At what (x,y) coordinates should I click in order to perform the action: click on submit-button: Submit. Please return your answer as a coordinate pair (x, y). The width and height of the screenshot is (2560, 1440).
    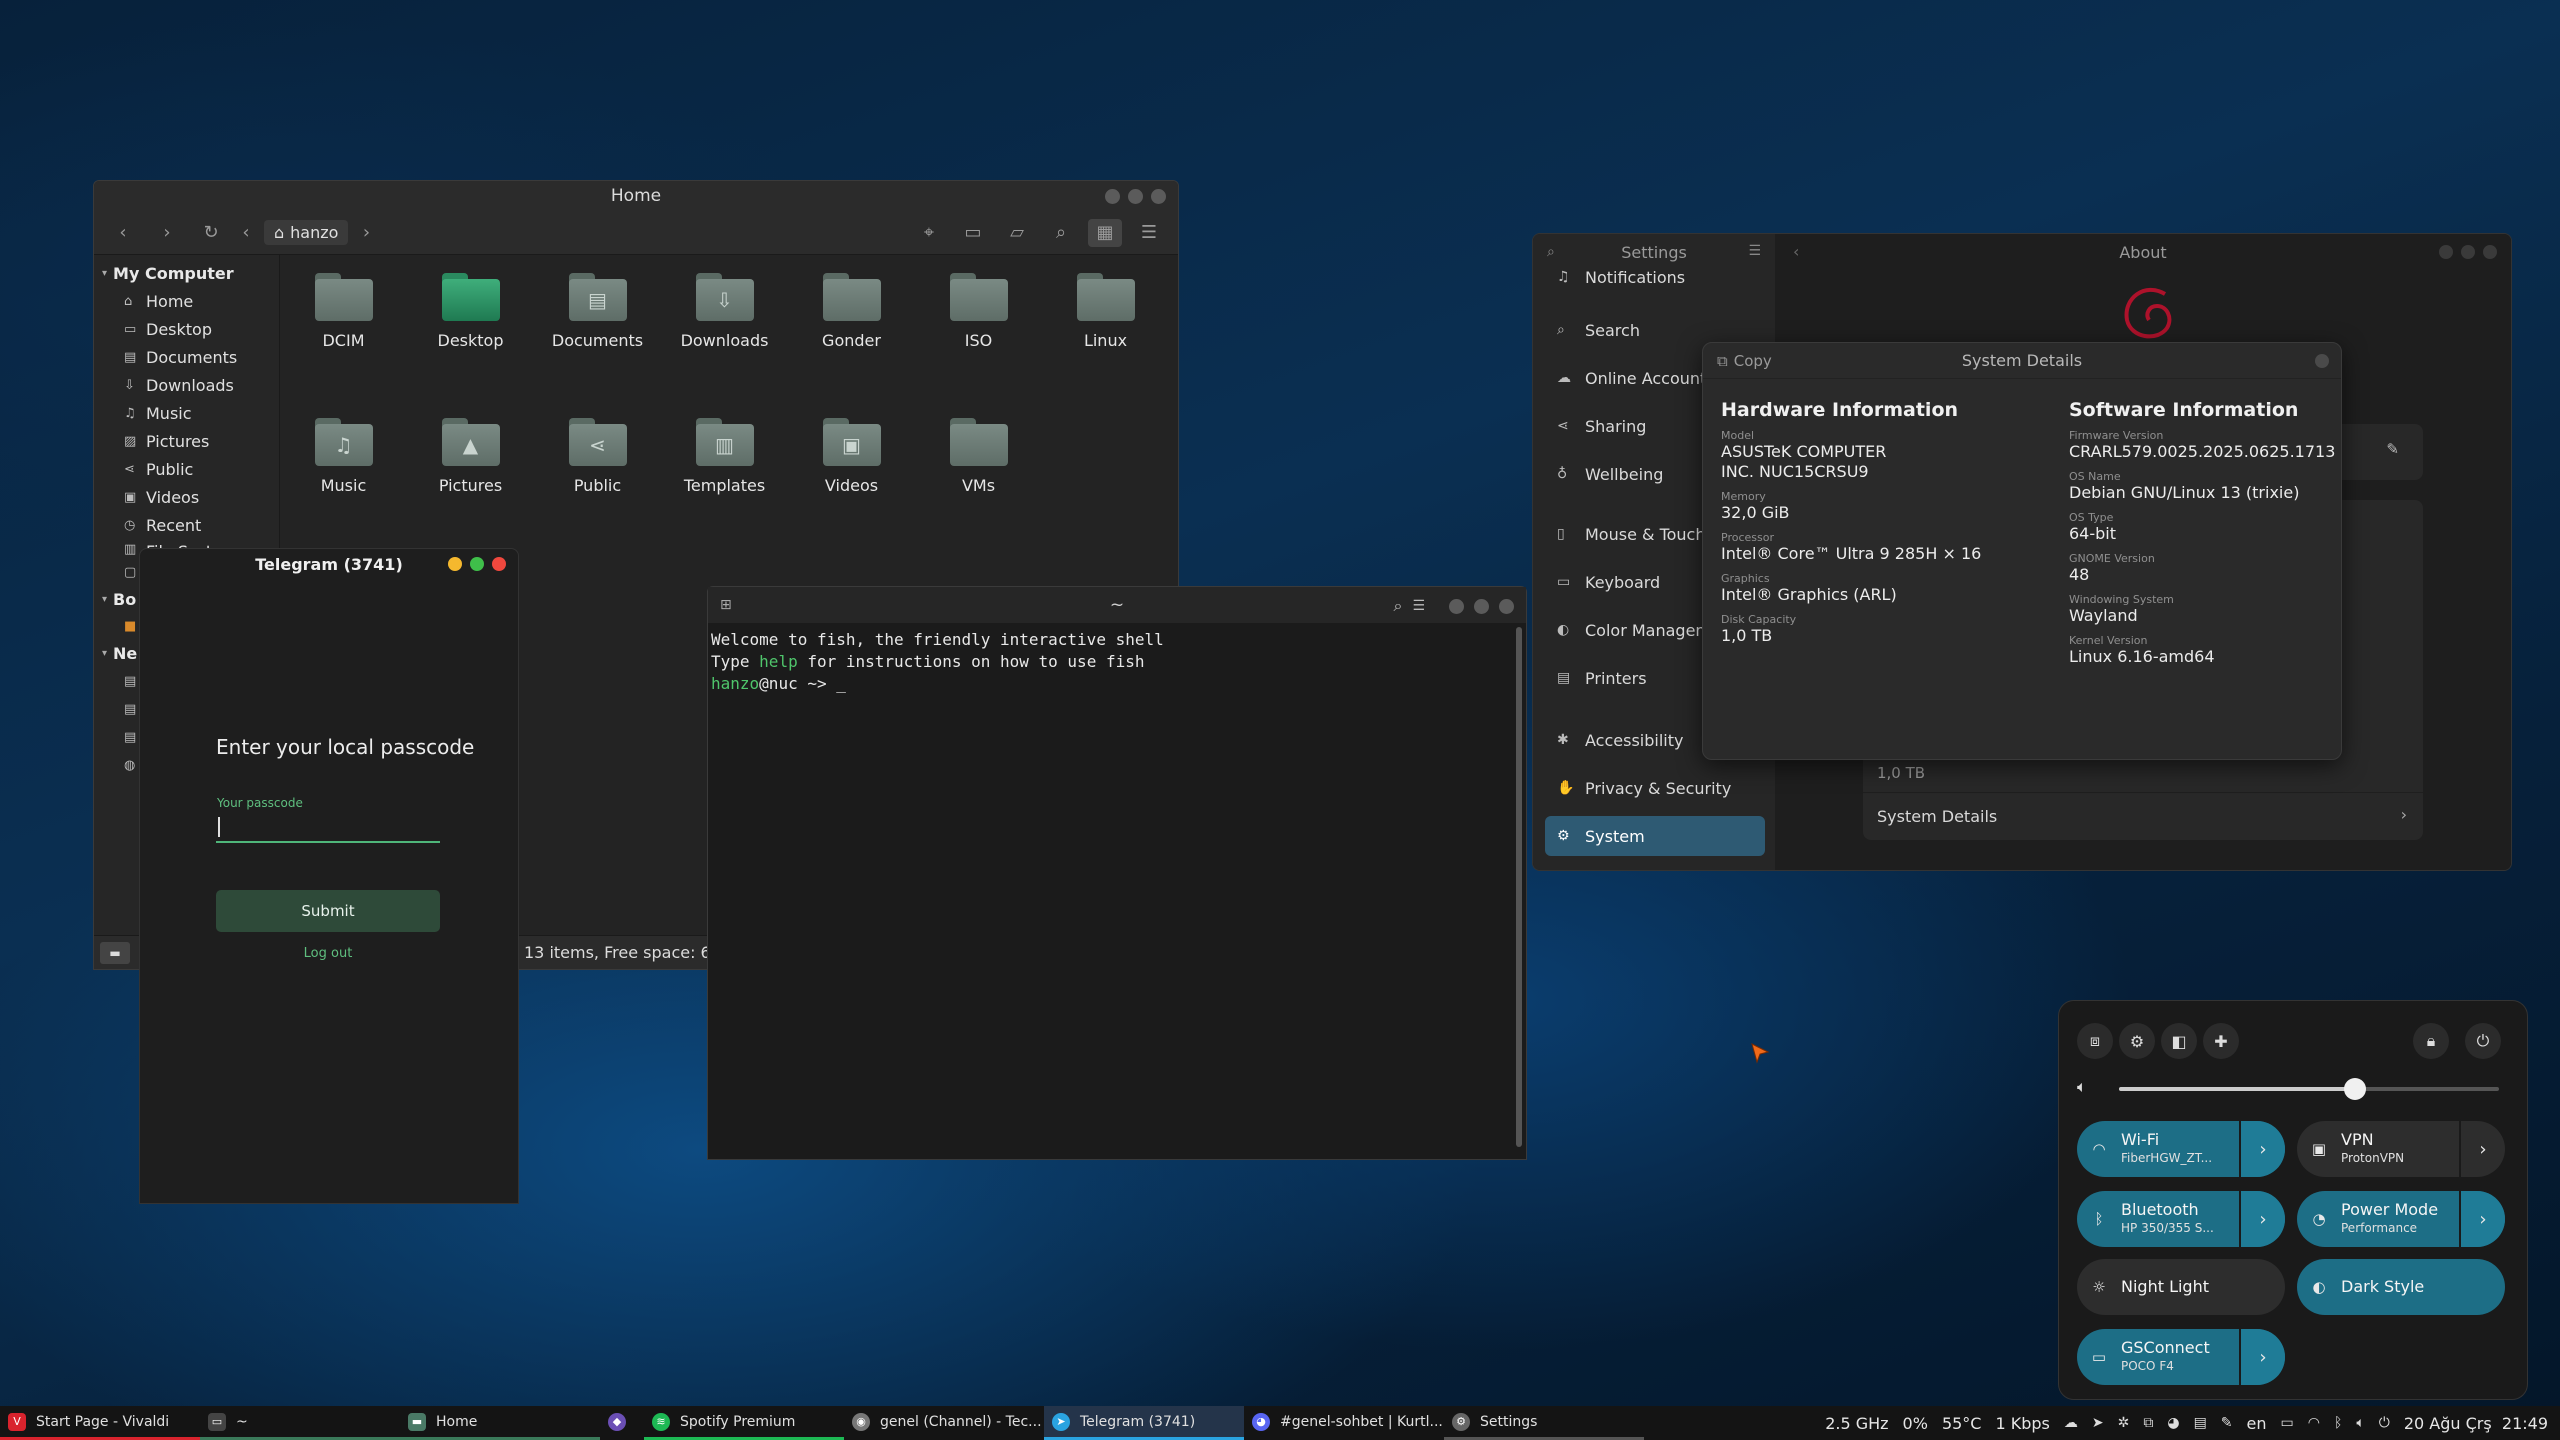
    Looking at the image, I should click on (328, 911).